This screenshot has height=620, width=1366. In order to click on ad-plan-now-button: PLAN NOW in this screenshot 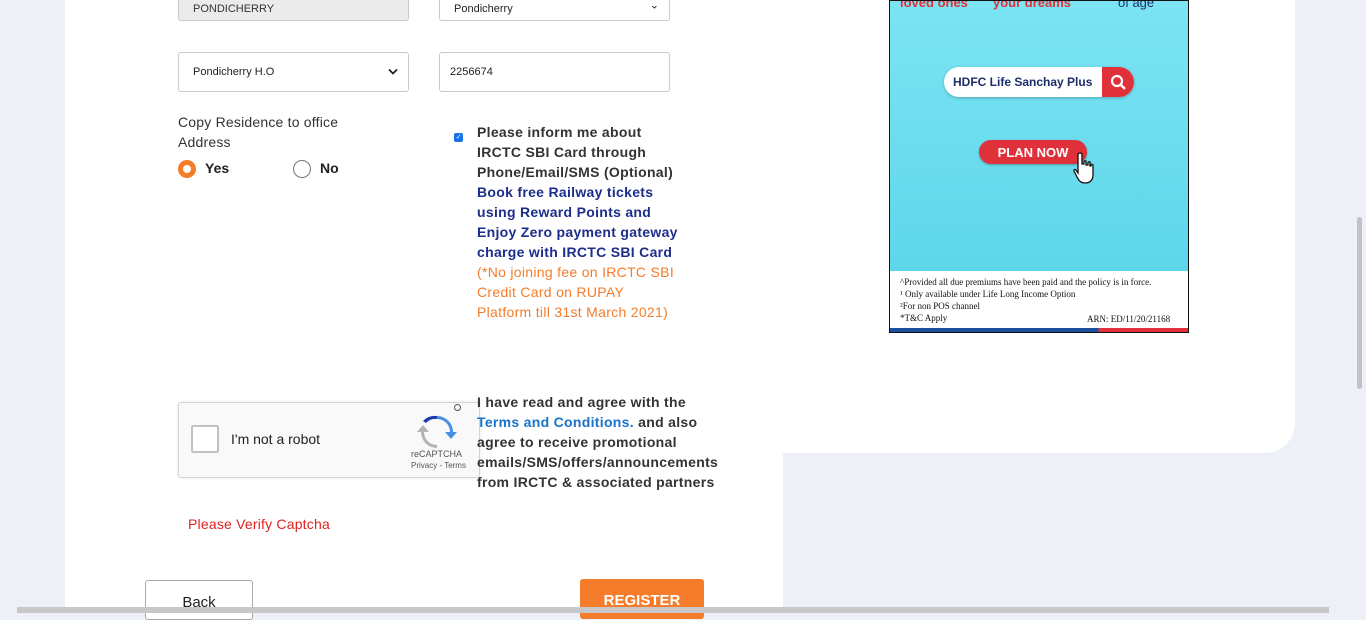, I will do `click(1033, 152)`.